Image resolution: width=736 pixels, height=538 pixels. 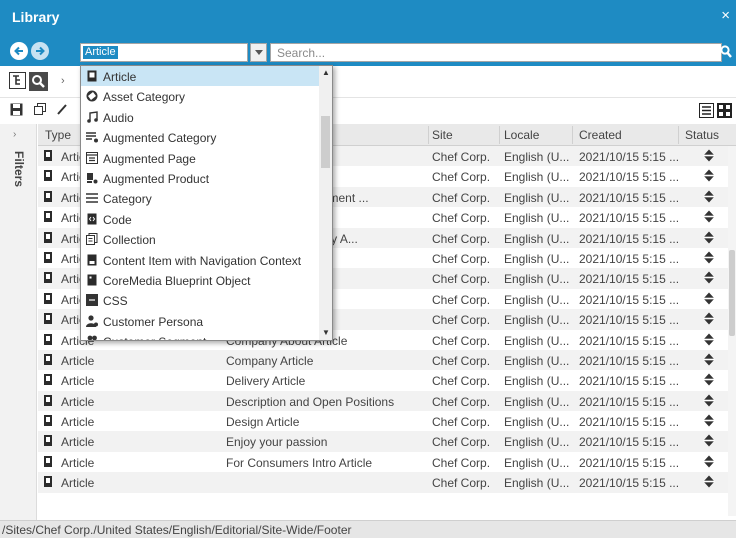 I want to click on column-header-type: Type, so click(x=58, y=135).